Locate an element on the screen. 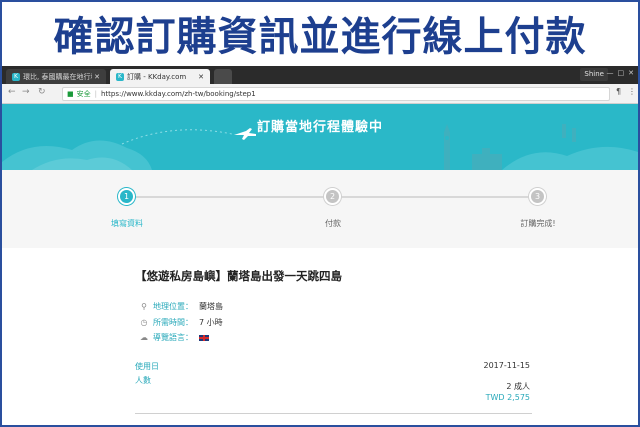 The height and width of the screenshot is (427, 640). window-controls: — □ ✕ is located at coordinates (621, 73).